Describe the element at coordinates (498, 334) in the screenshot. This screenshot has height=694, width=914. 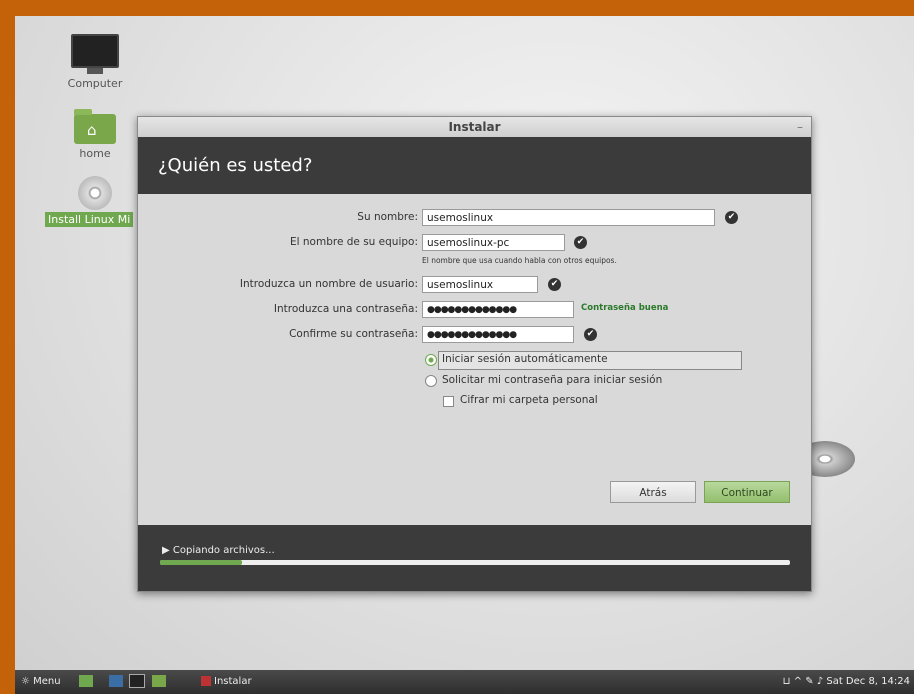
I see `confirm-password-input: ●●●●●●●●●●●●●` at that location.